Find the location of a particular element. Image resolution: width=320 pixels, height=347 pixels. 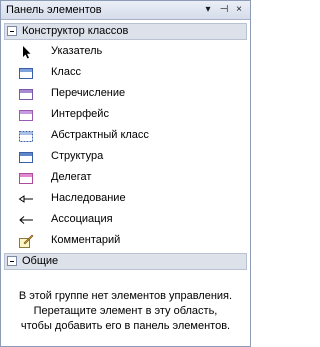

item-label: Делегат is located at coordinates (71, 177).